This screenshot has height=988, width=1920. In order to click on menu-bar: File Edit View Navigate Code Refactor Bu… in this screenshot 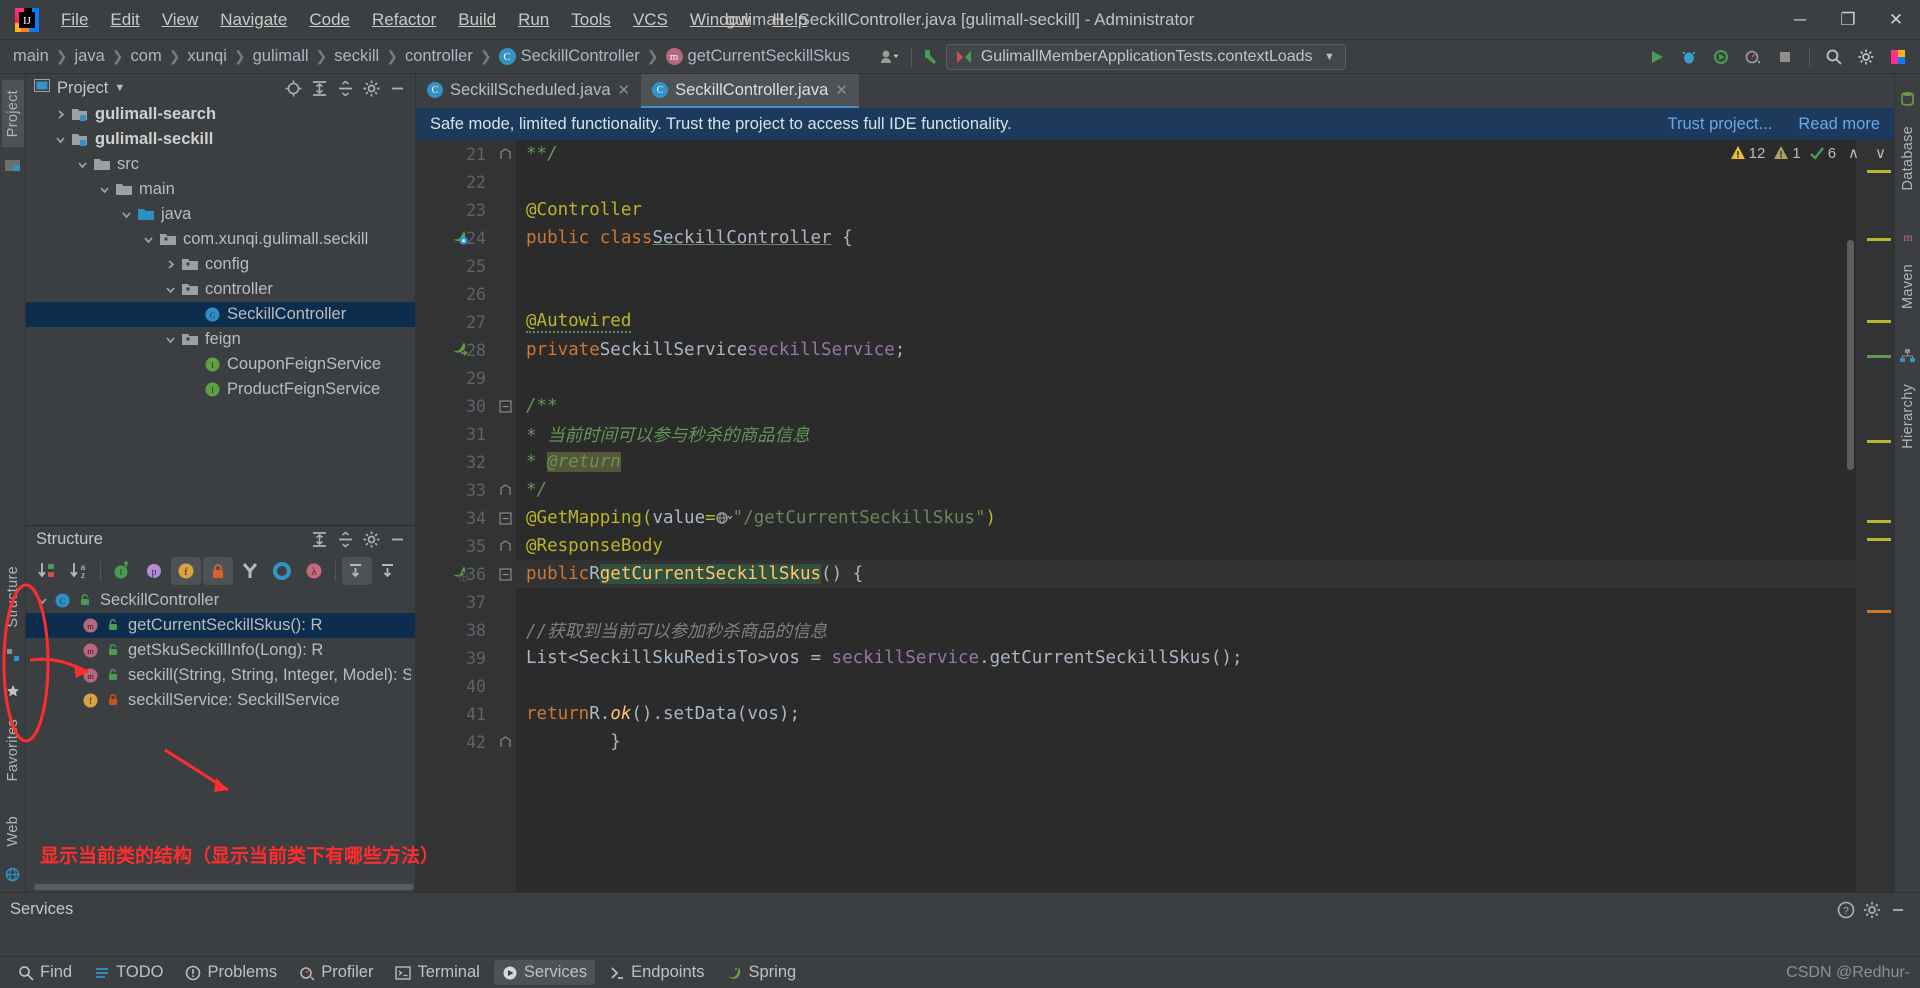, I will do `click(434, 20)`.